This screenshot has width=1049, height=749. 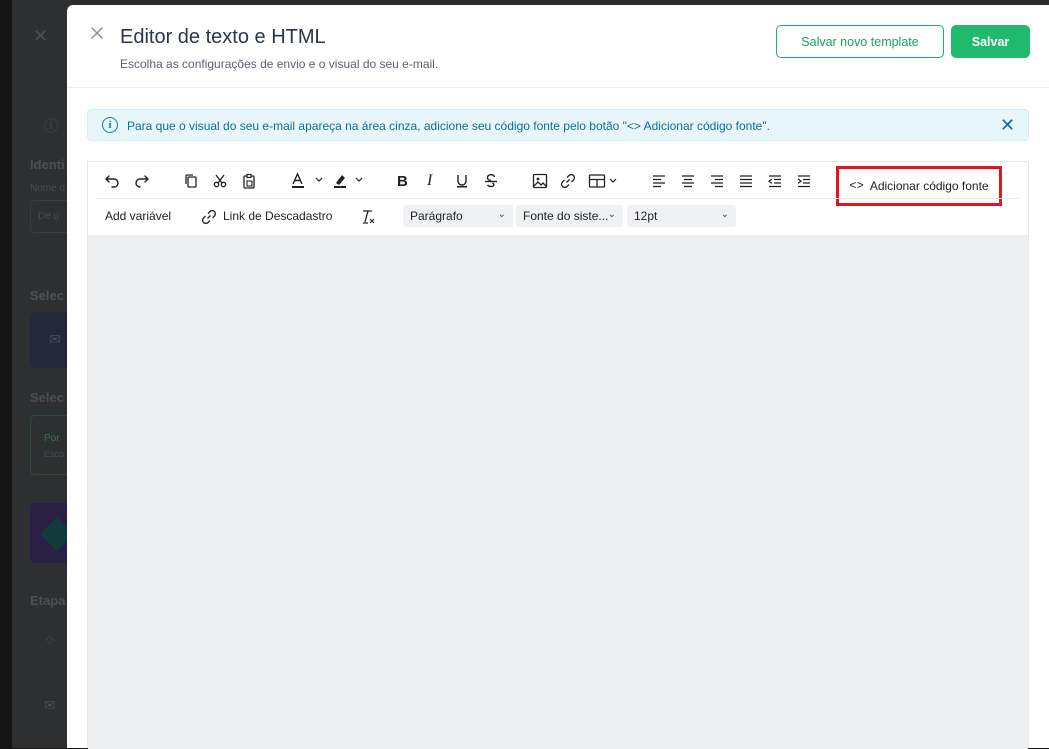 I want to click on unsubscribe-link-button: Link de Descadastro, so click(x=277, y=216).